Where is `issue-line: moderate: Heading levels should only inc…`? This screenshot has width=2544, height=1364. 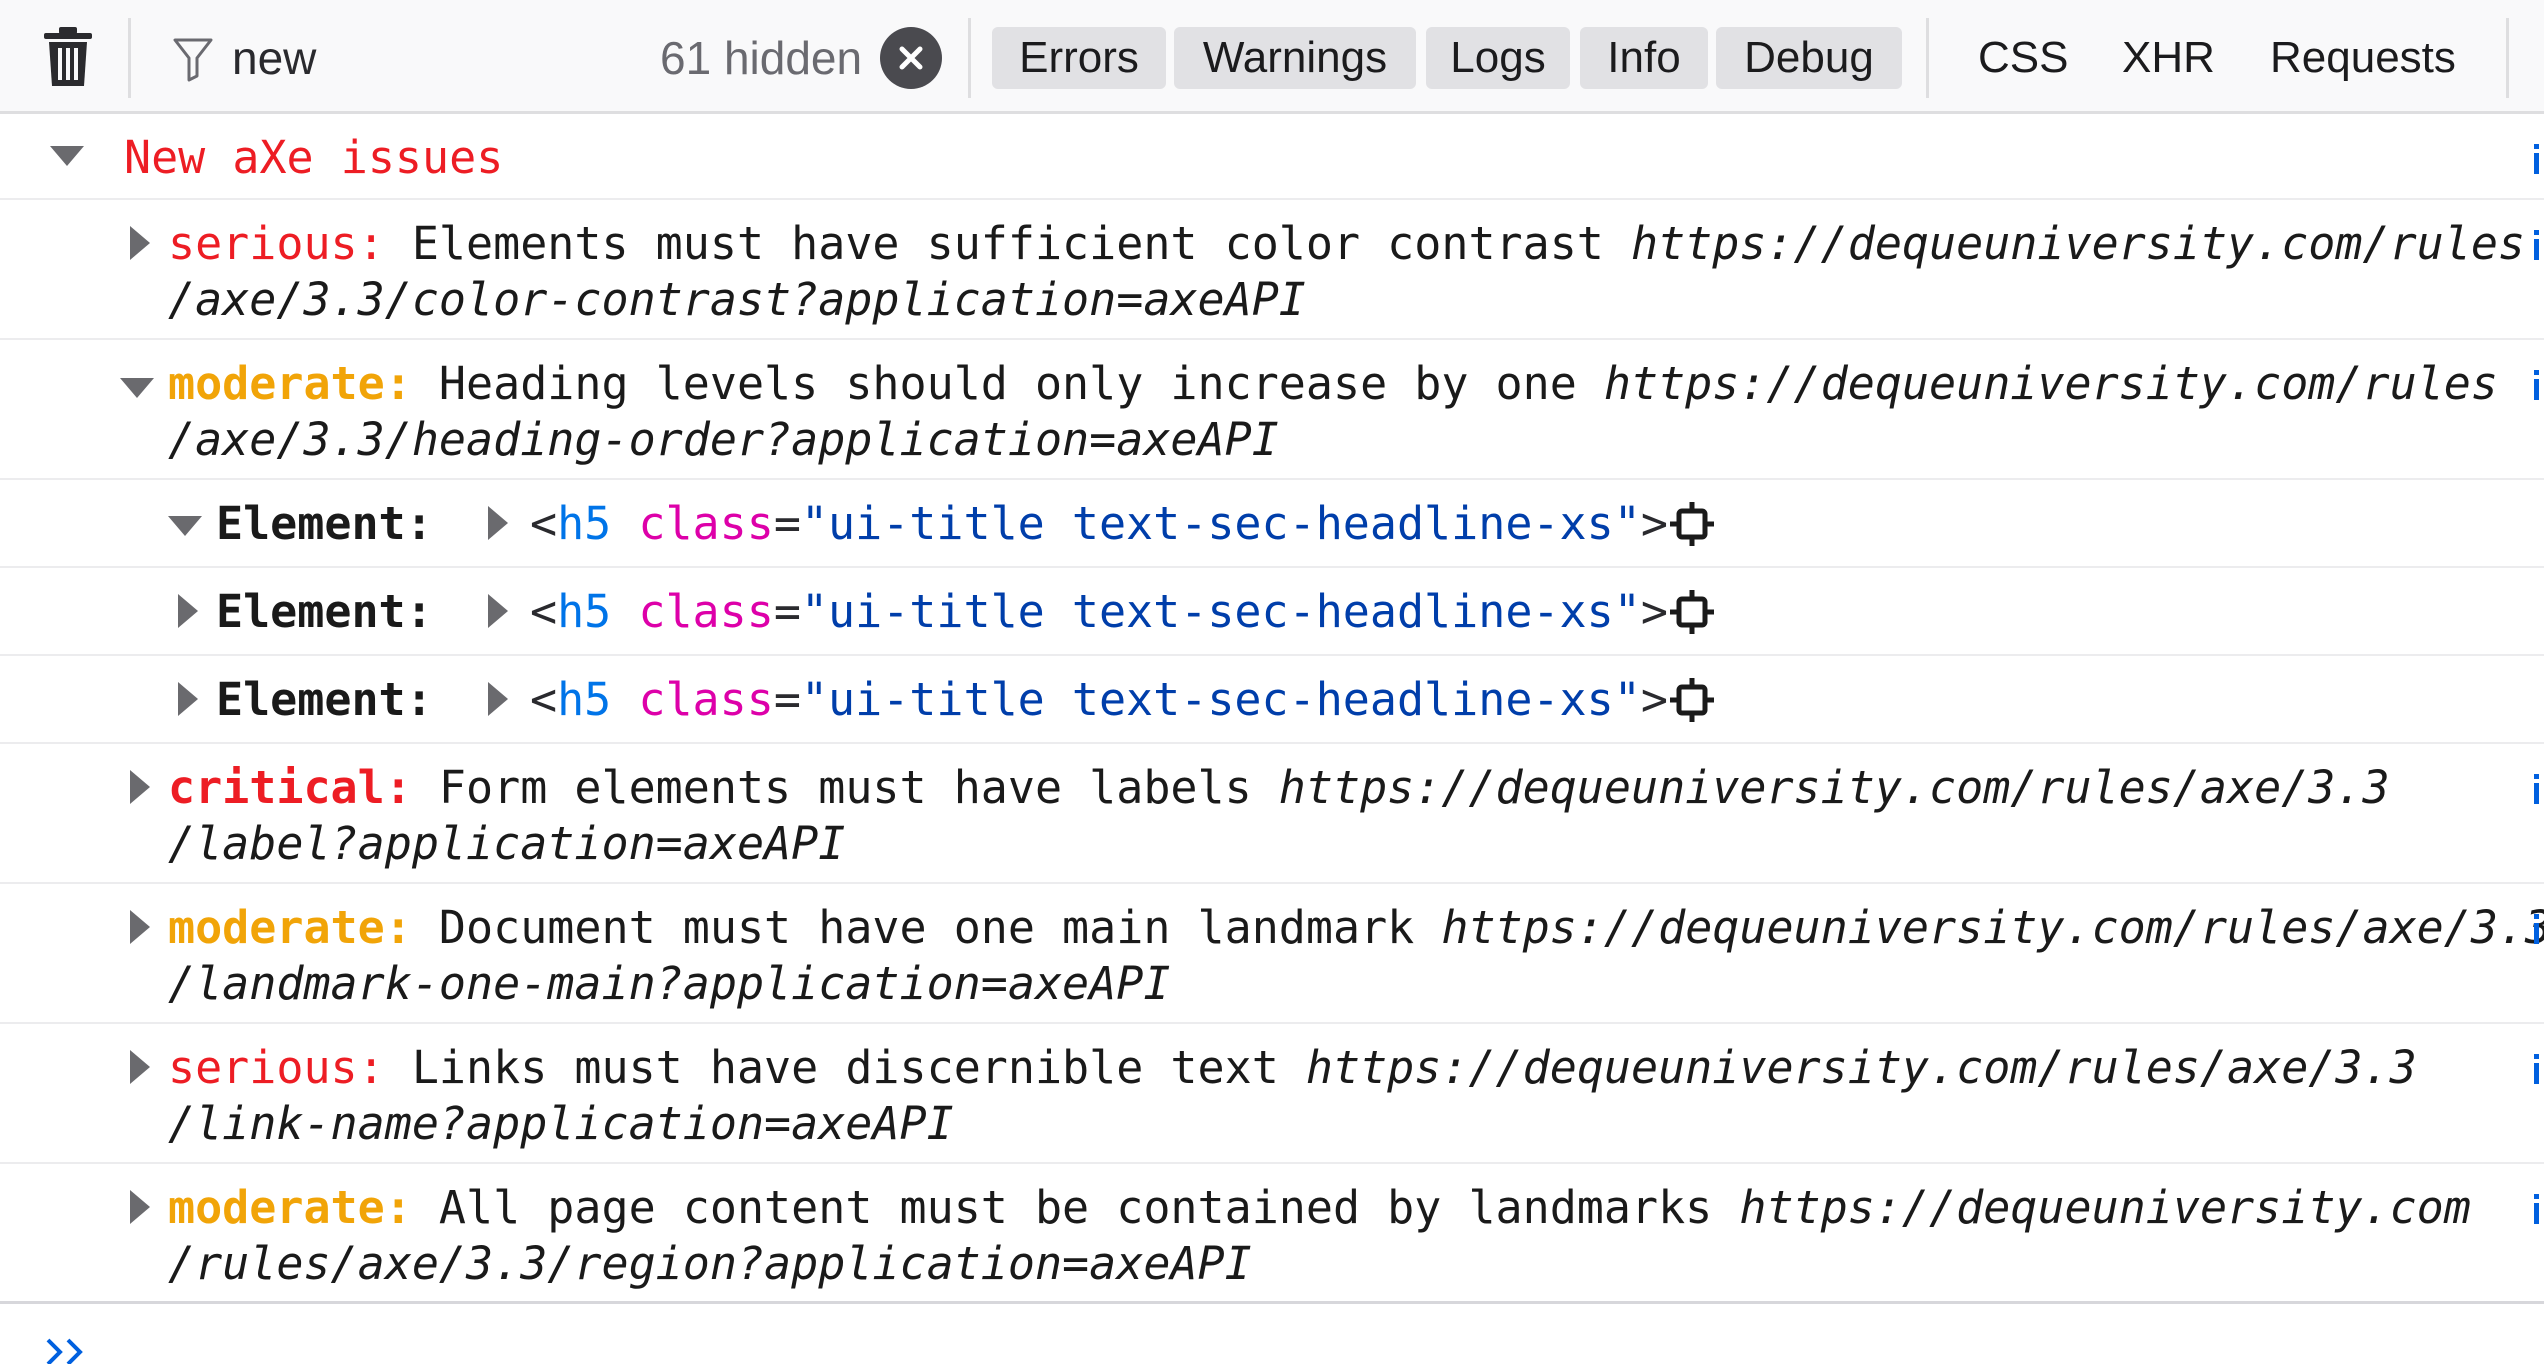 issue-line: moderate: Heading levels should only inc… is located at coordinates (1333, 384).